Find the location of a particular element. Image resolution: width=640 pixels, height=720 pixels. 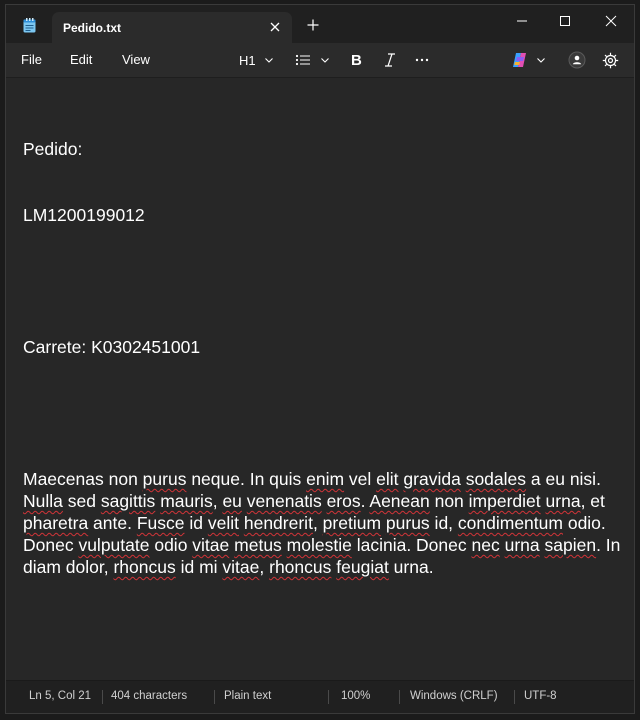

italic-icon is located at coordinates (390, 60).